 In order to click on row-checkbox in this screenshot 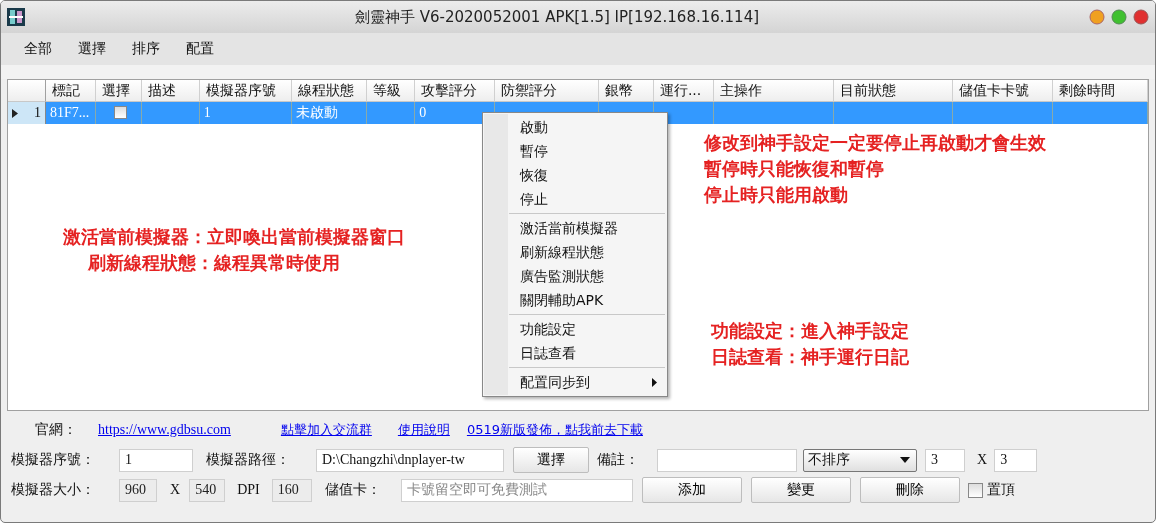, I will do `click(120, 112)`.